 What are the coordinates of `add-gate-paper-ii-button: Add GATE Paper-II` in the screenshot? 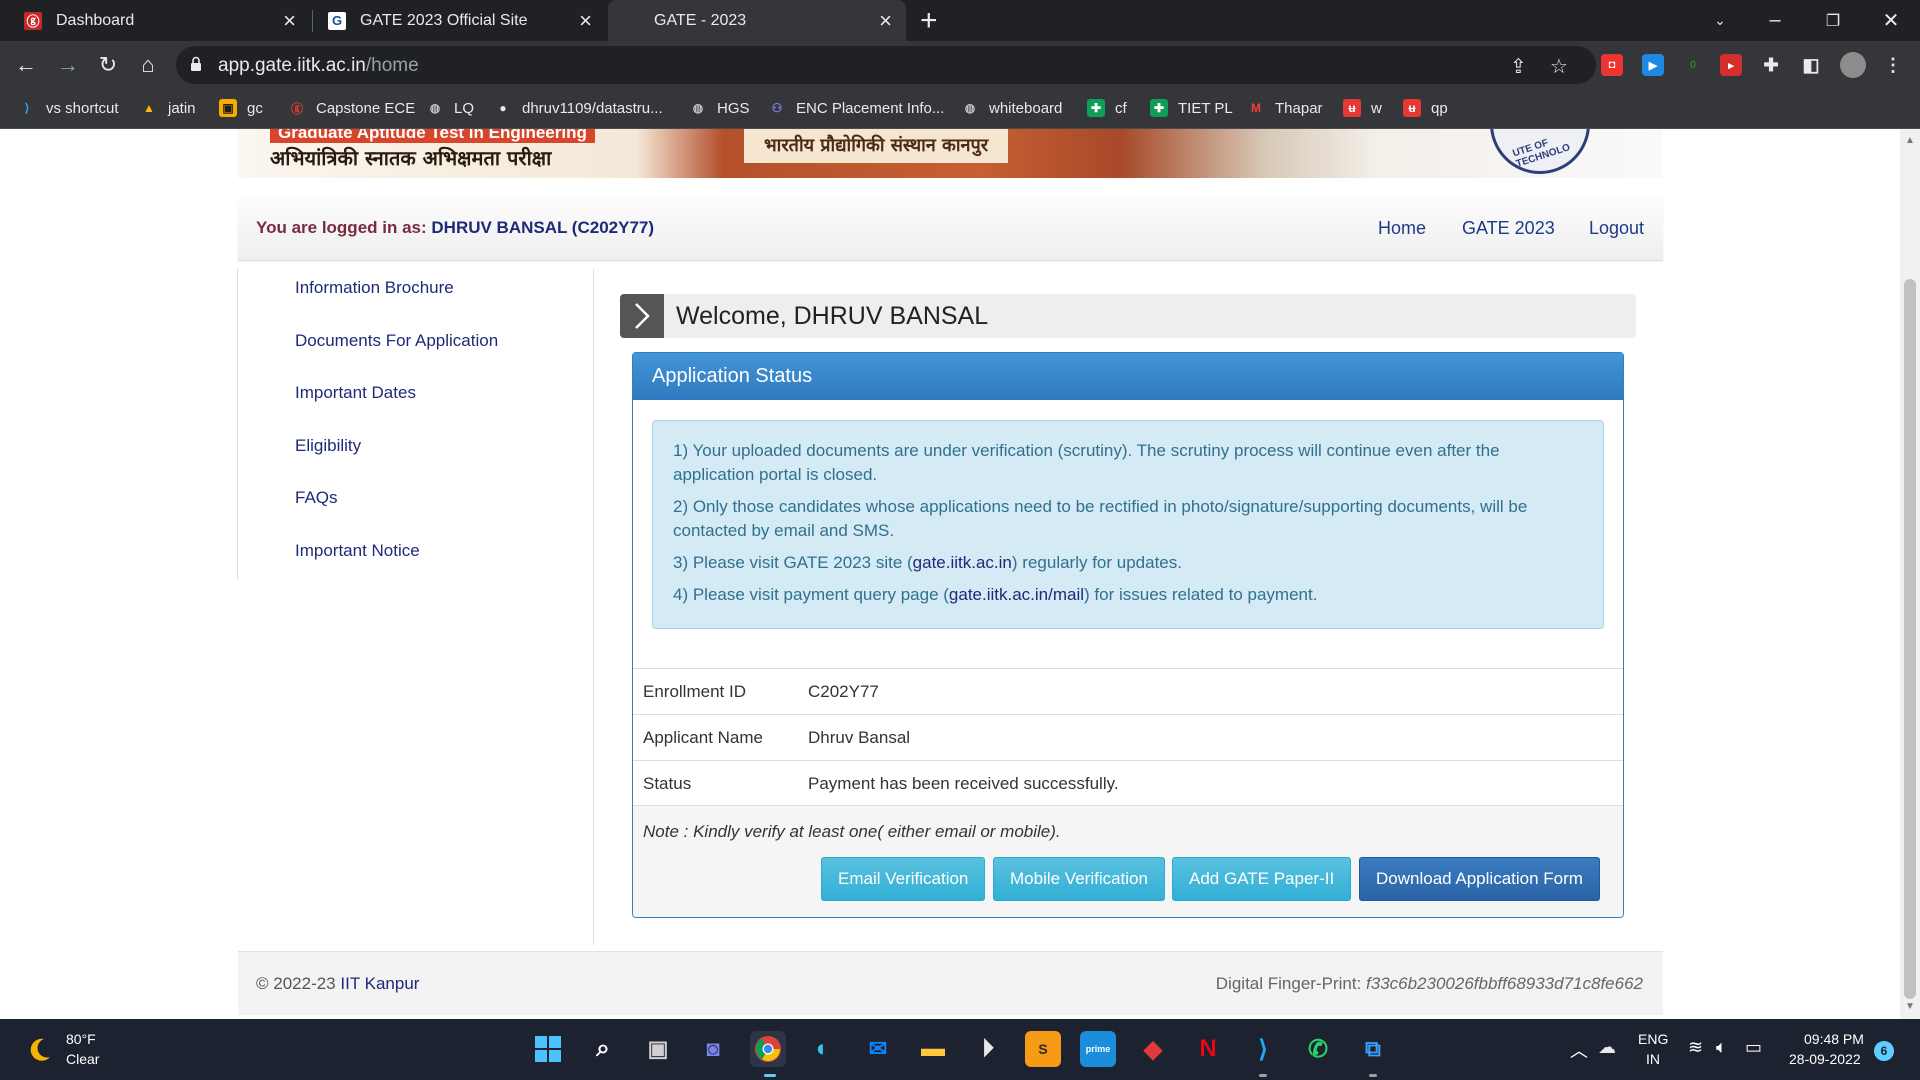 It's located at (1262, 879).